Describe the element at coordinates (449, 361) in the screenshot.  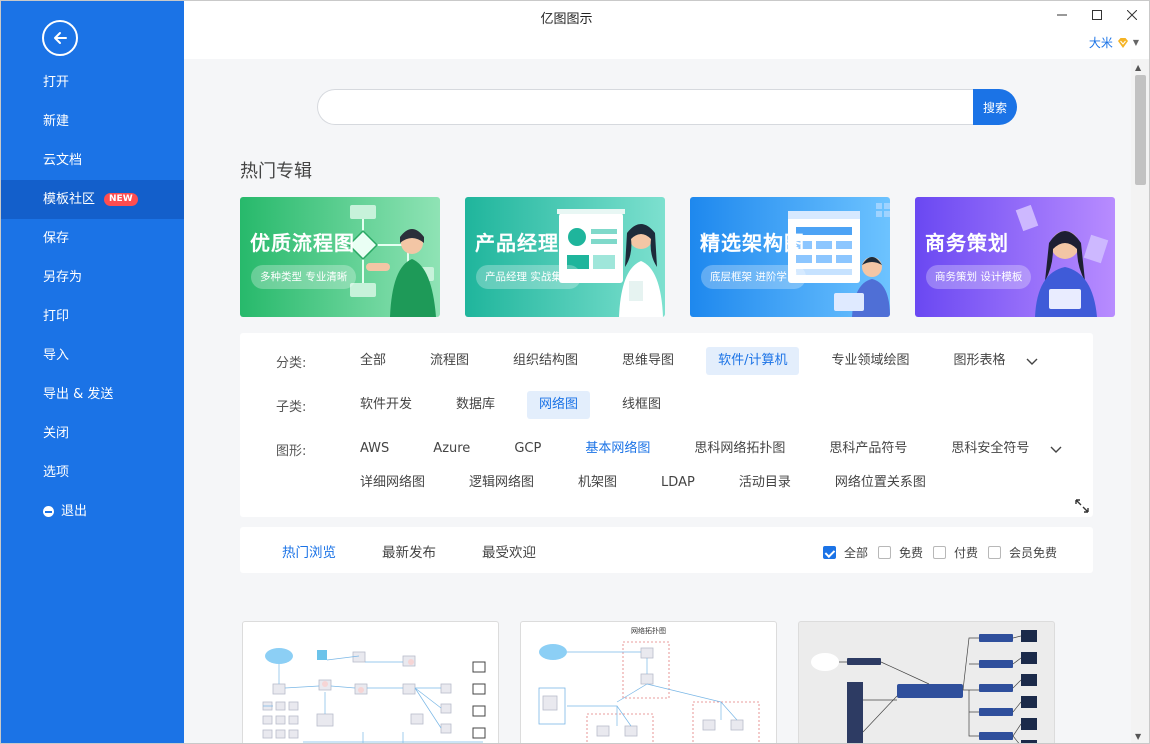
I see `category-flowchart: 流程图` at that location.